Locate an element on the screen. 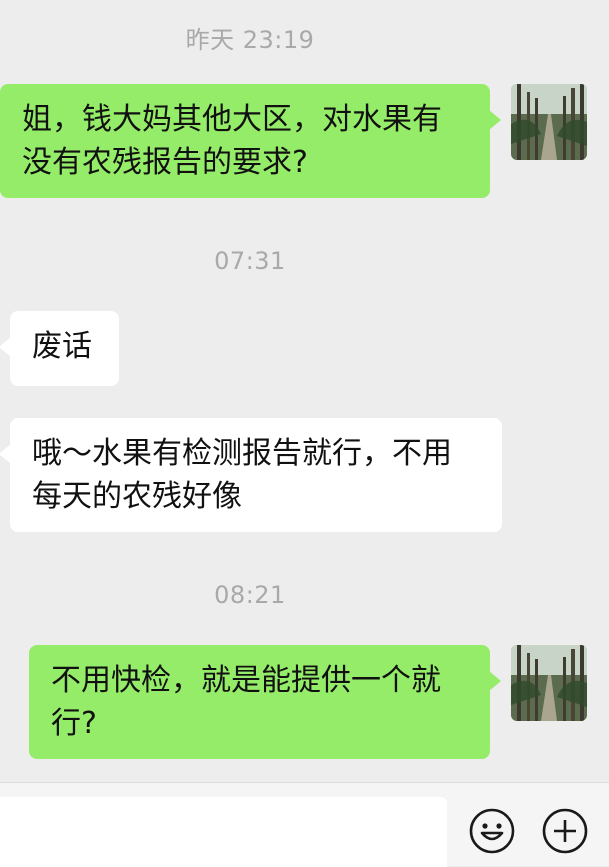 The height and width of the screenshot is (867, 609). message-text-line: 每天的农残好像 is located at coordinates (137, 496).